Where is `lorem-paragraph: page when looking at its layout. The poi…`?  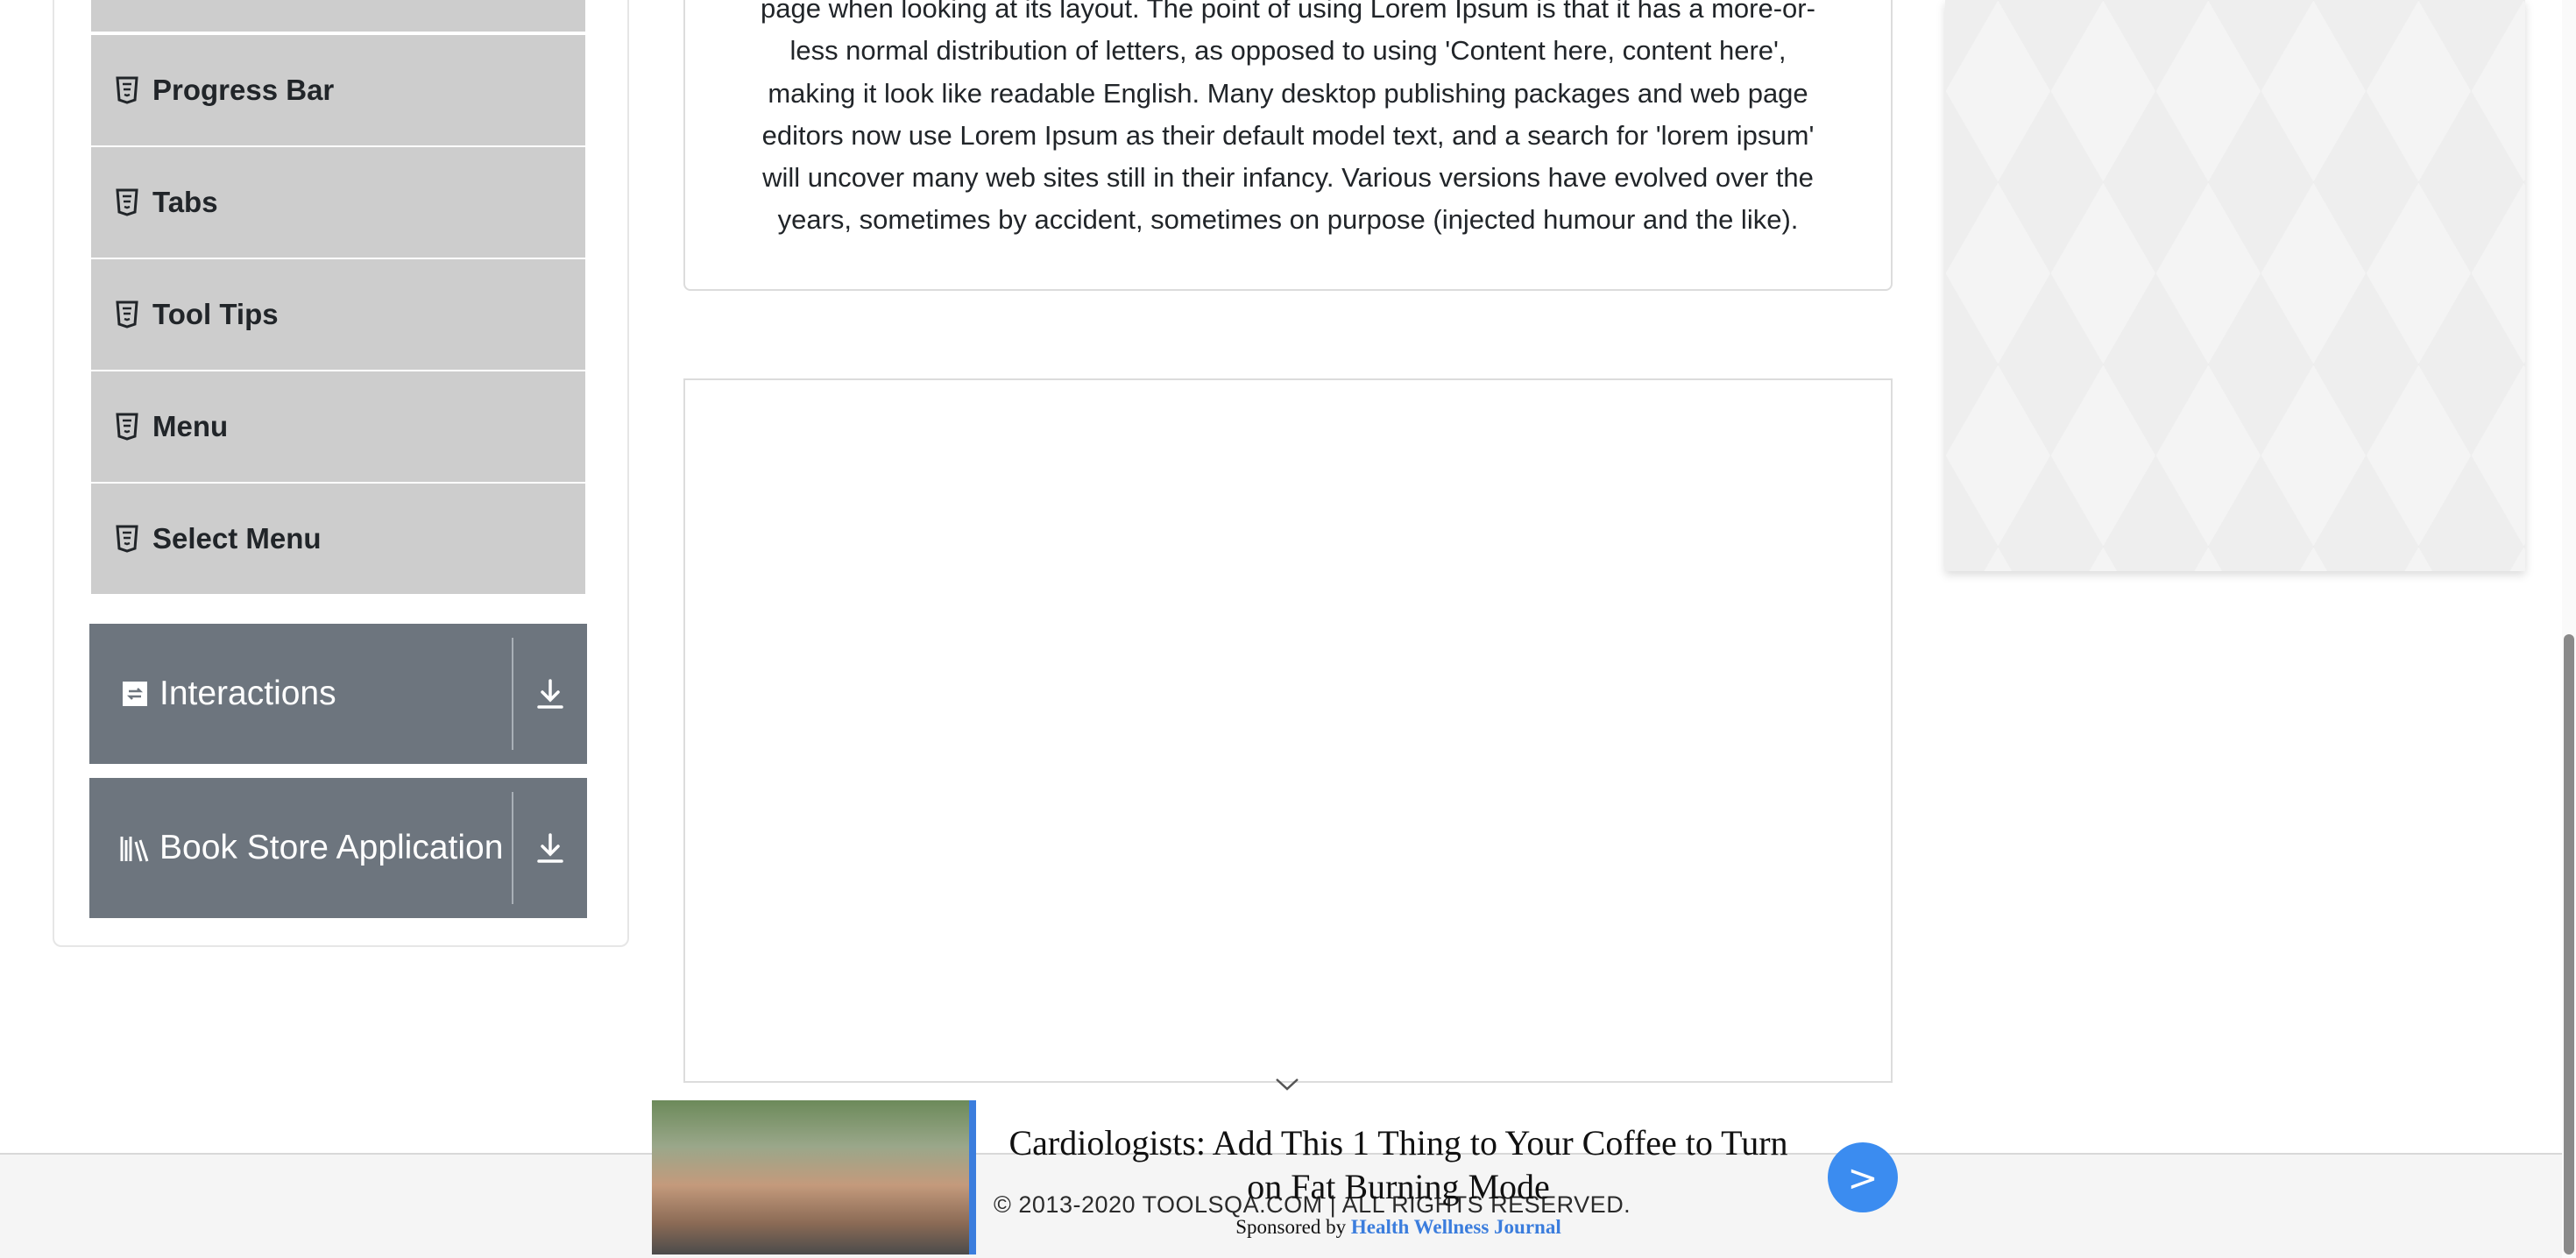 lorem-paragraph: page when looking at its layout. The poi… is located at coordinates (1288, 121).